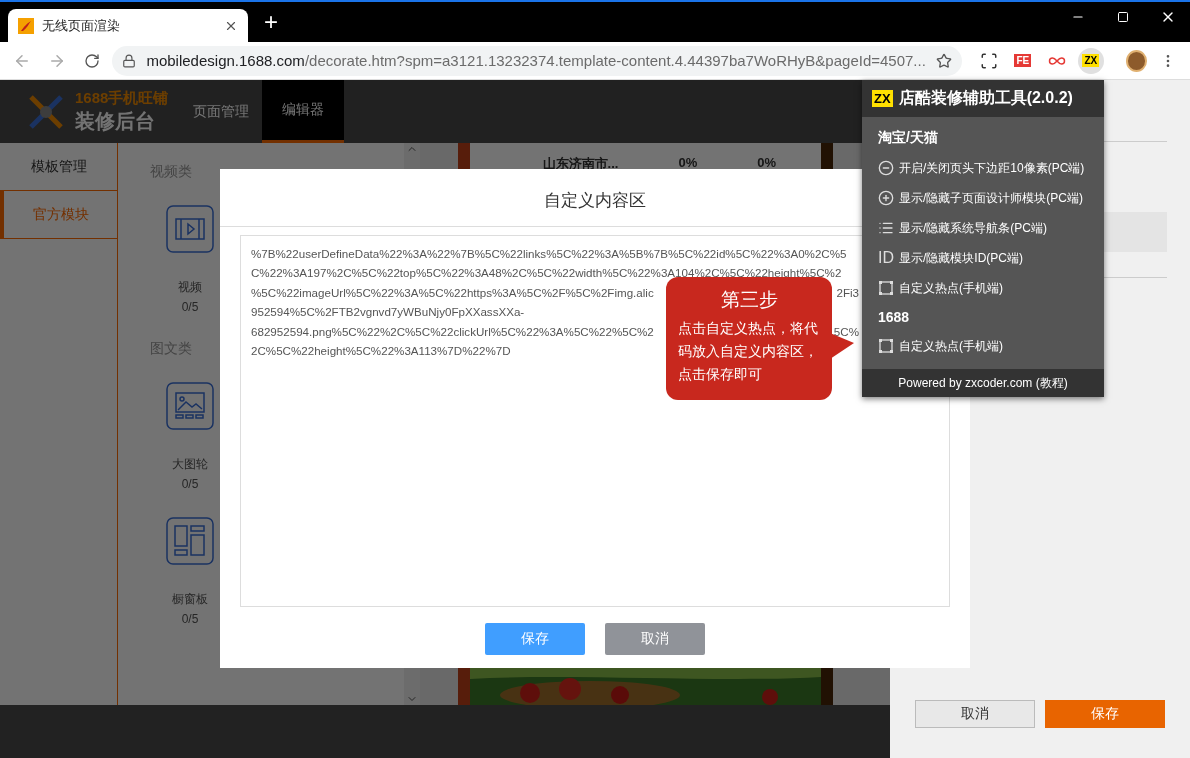  I want to click on code-text: %5C%22imageUrl%5C%22%3A%5C%22https%3A%5C%2F%5C%2Fimg.alic, so click(452, 292).